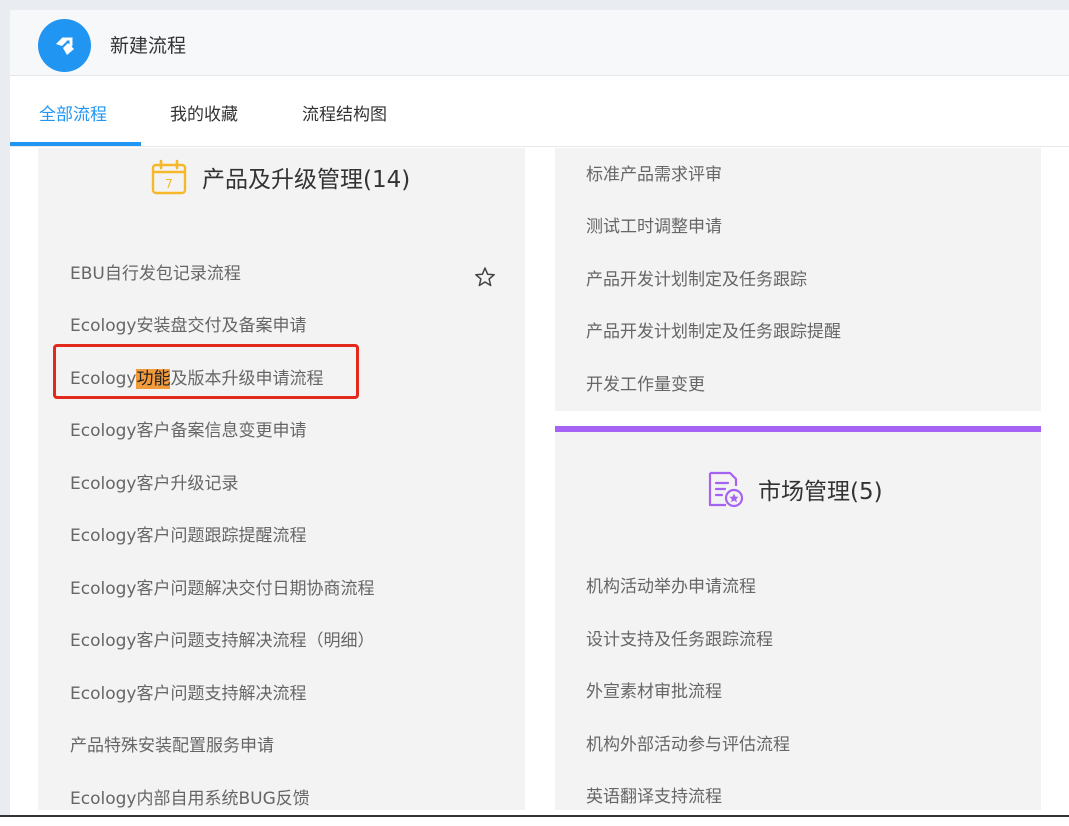  Describe the element at coordinates (188, 428) in the screenshot. I see `workflow-item: Ecology客户备案信息变更申请` at that location.